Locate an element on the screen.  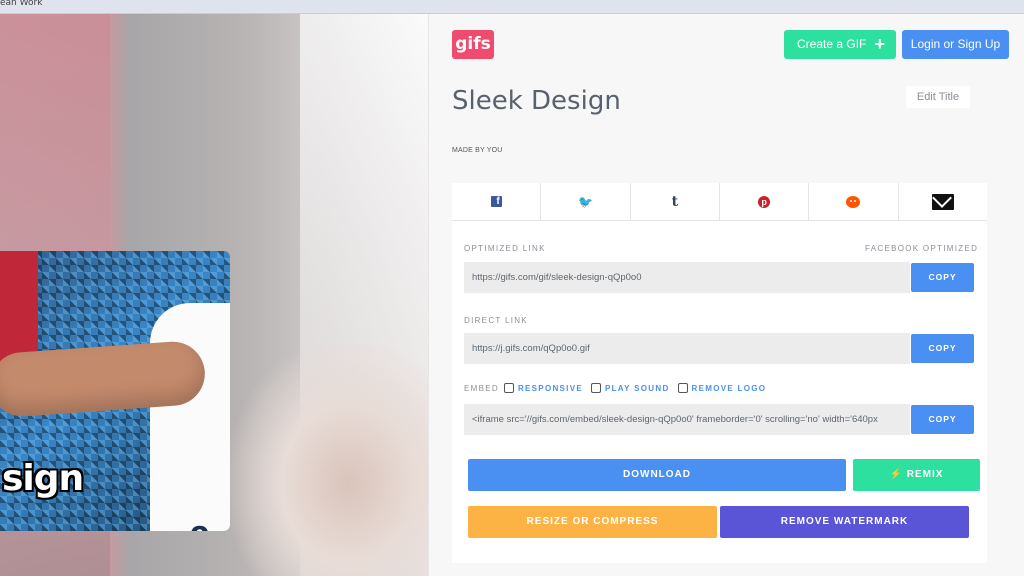
copy-embed-button: COPY is located at coordinates (942, 419).